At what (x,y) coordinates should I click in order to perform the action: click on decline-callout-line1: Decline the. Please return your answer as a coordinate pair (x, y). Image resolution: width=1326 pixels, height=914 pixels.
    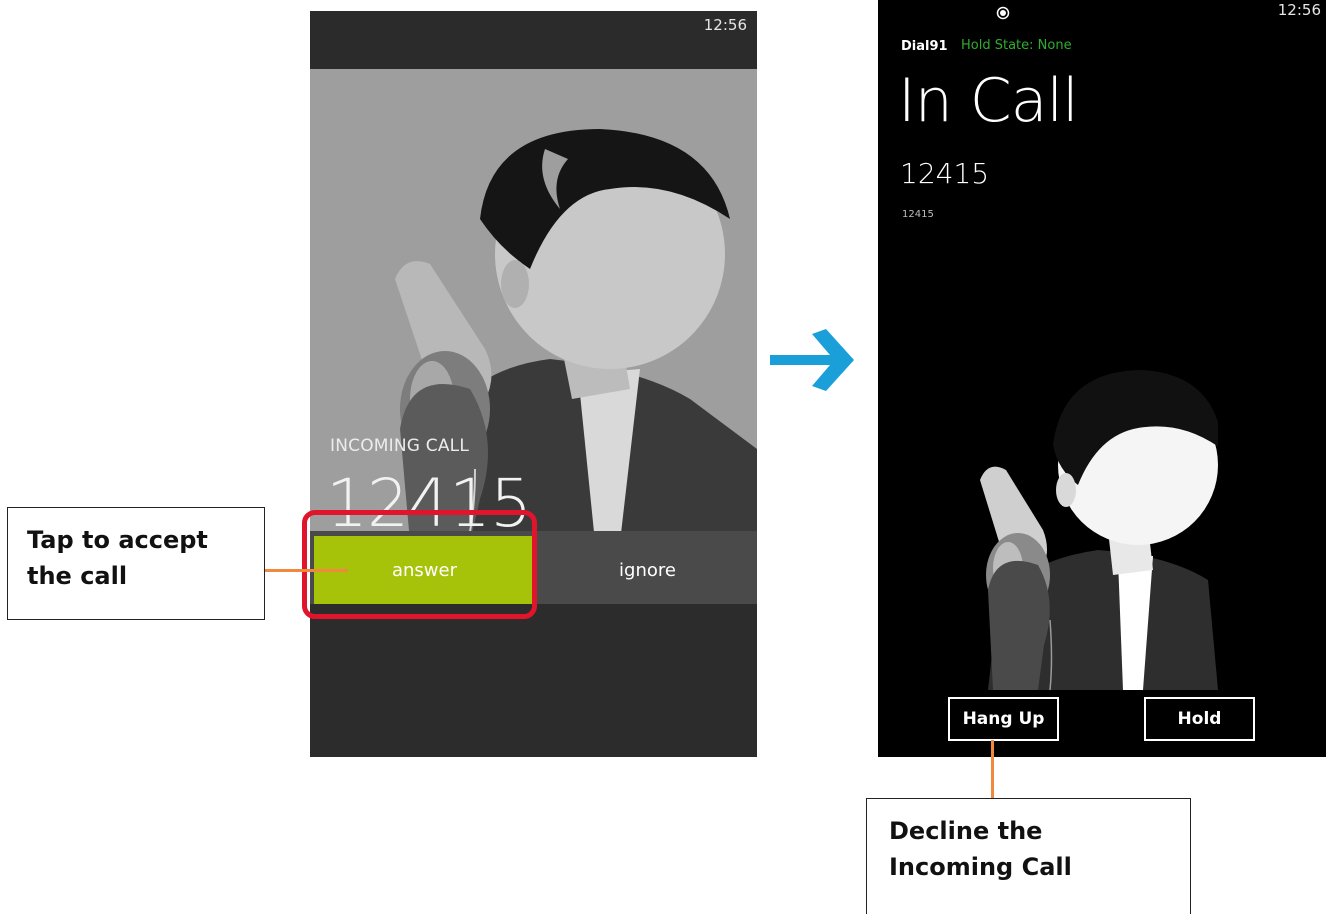
    Looking at the image, I should click on (966, 831).